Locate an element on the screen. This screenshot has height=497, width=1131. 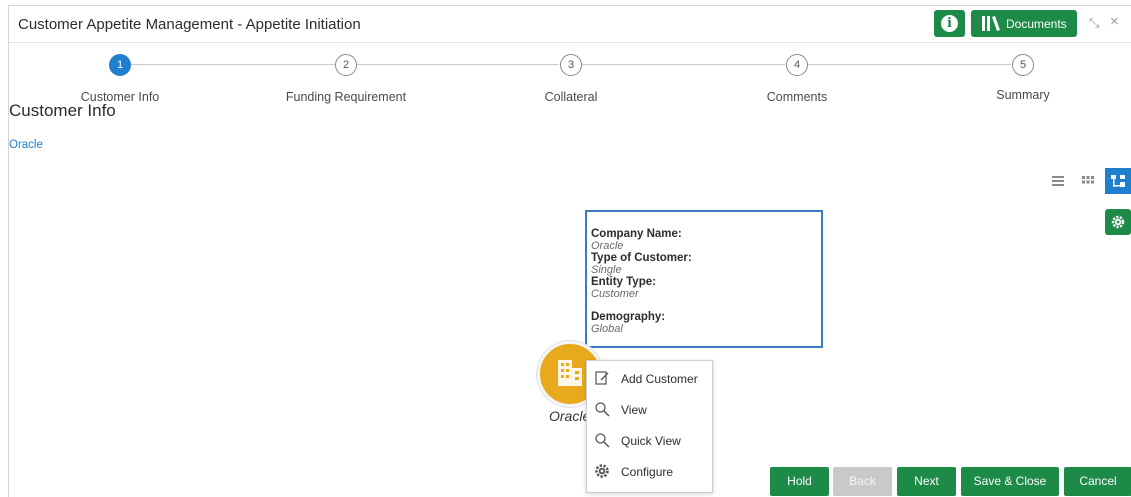
menu-quick-view-label: Quick View is located at coordinates (651, 441).